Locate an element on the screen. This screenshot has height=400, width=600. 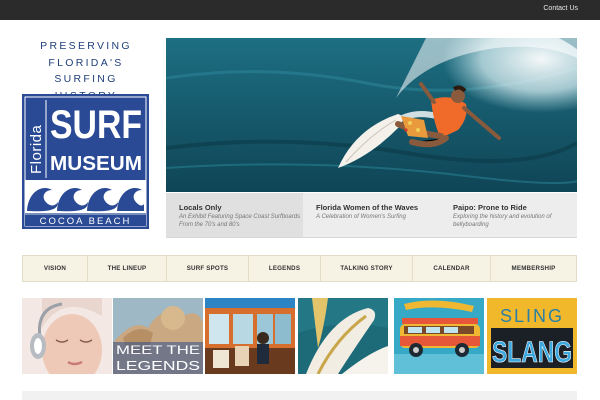
nav-item-talking-story: TALKING STORY is located at coordinates (367, 268).